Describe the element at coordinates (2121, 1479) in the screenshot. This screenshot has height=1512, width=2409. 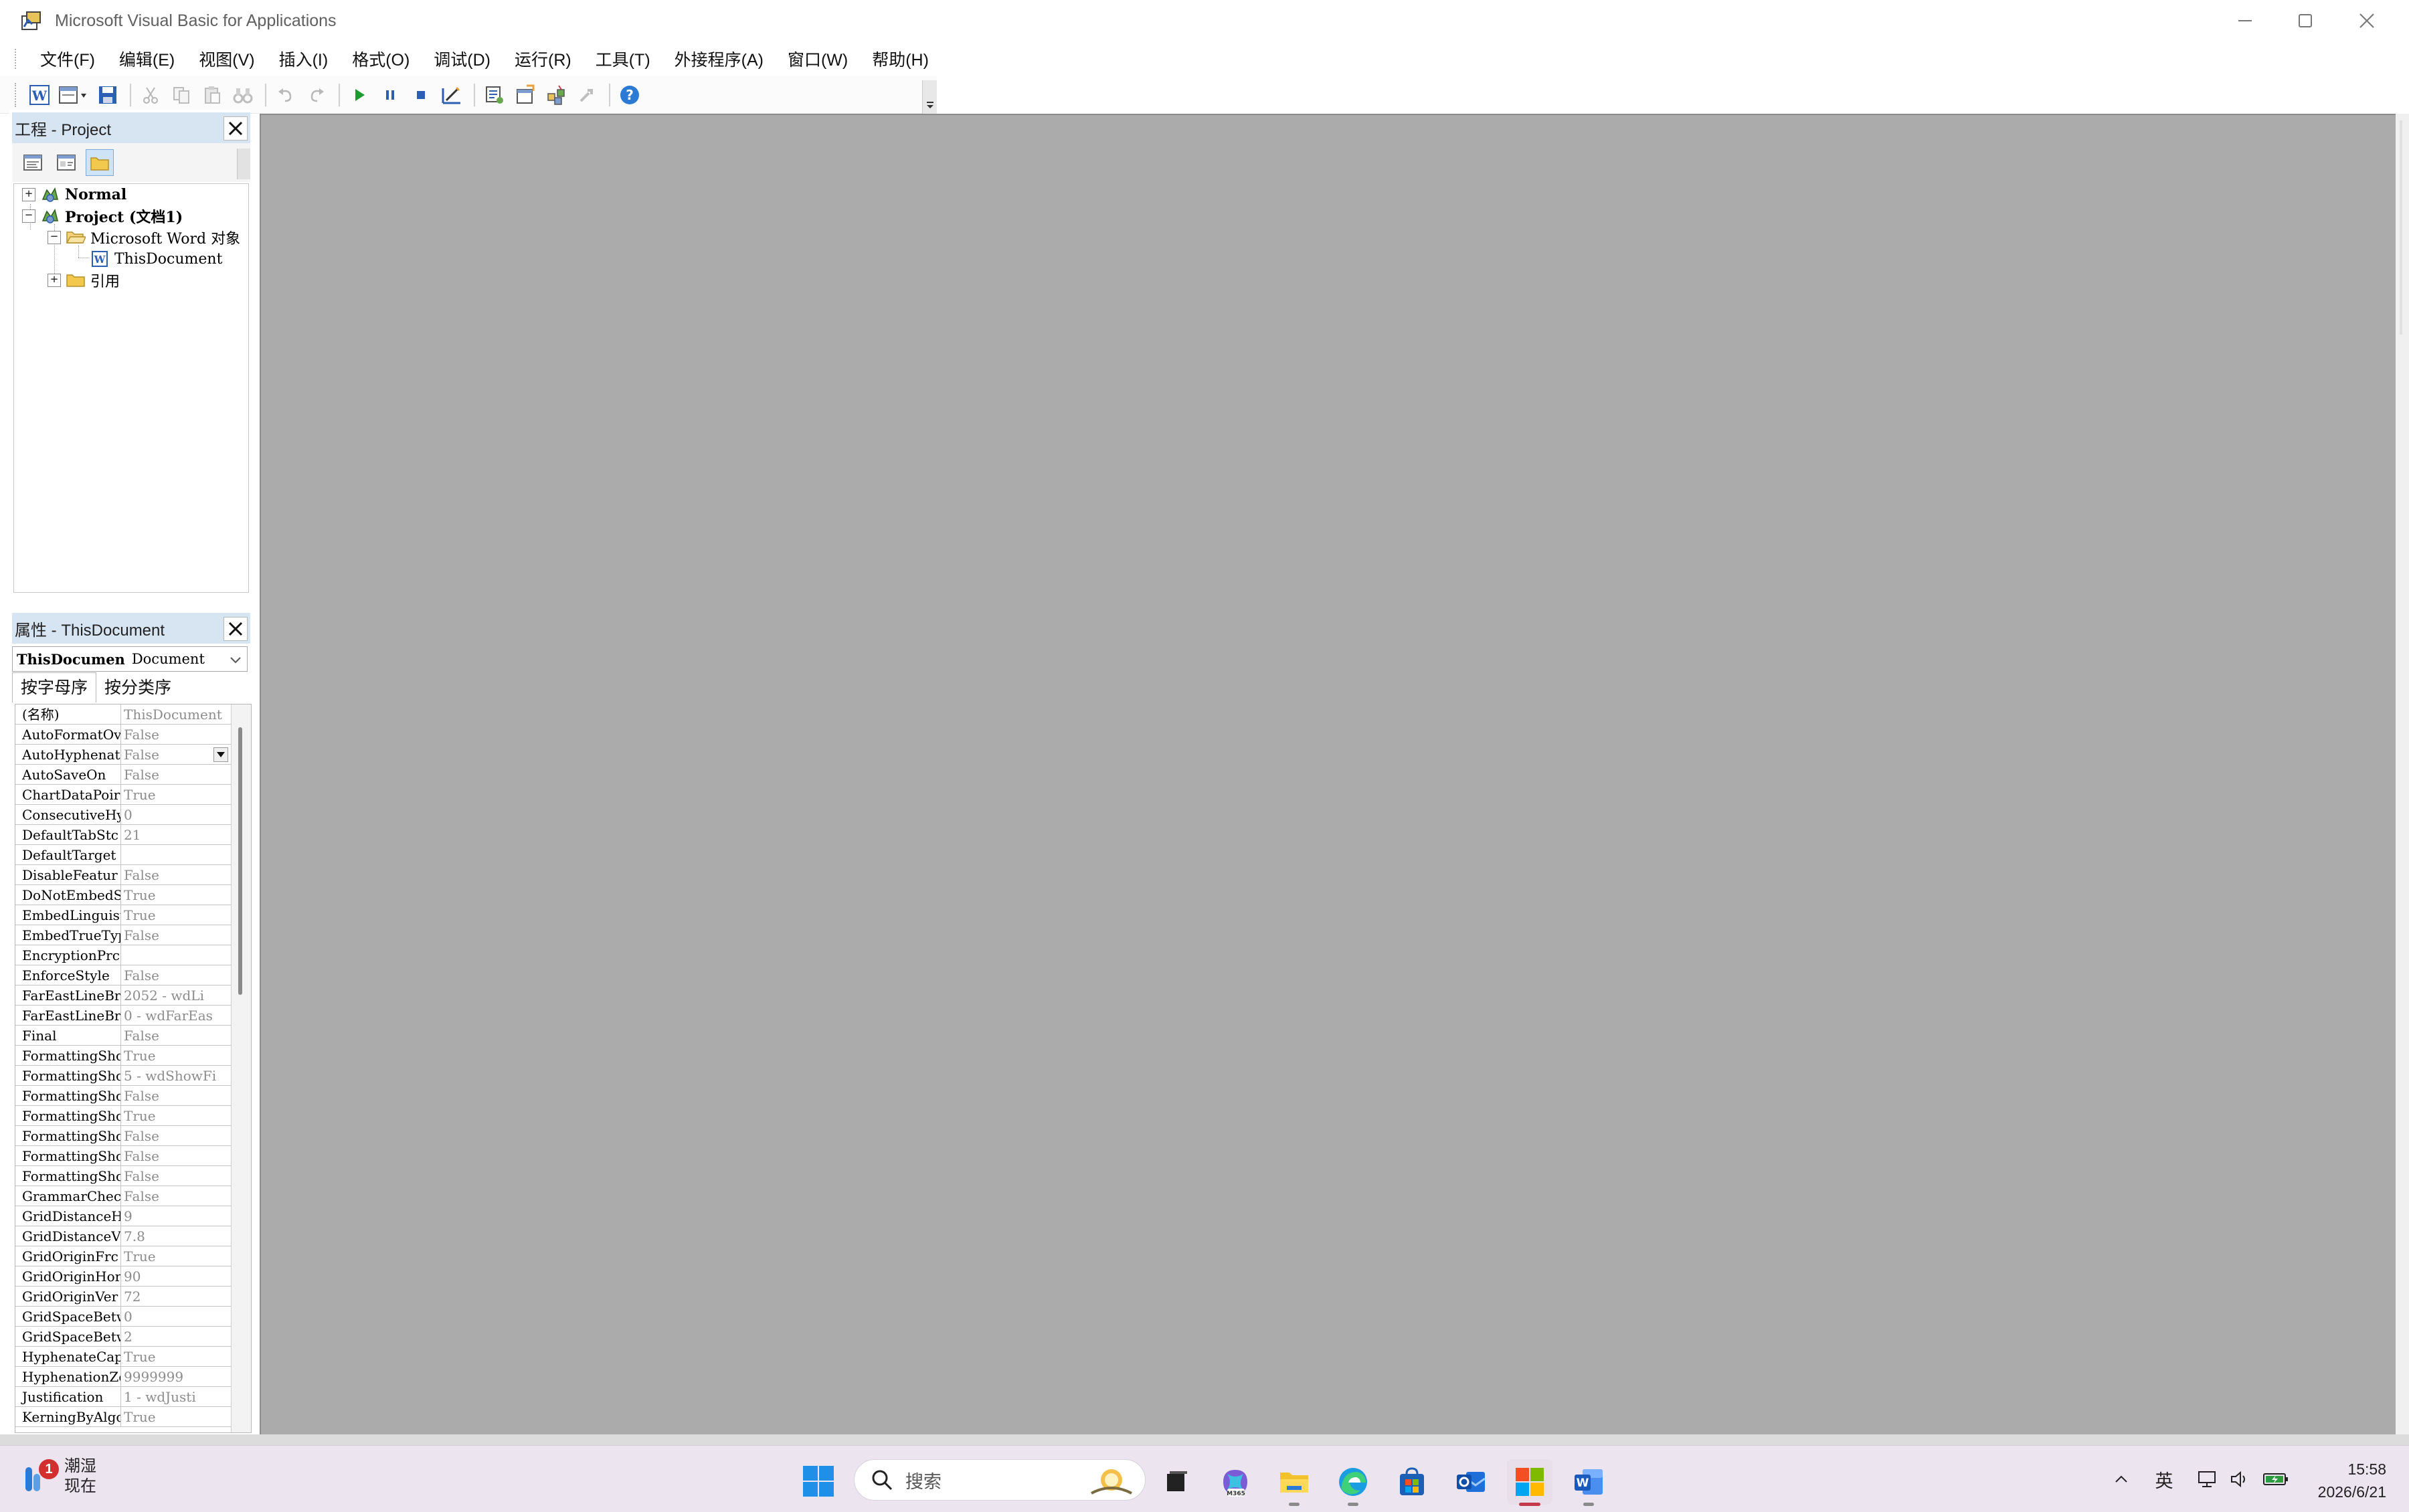
I see `tray-overflow-button` at that location.